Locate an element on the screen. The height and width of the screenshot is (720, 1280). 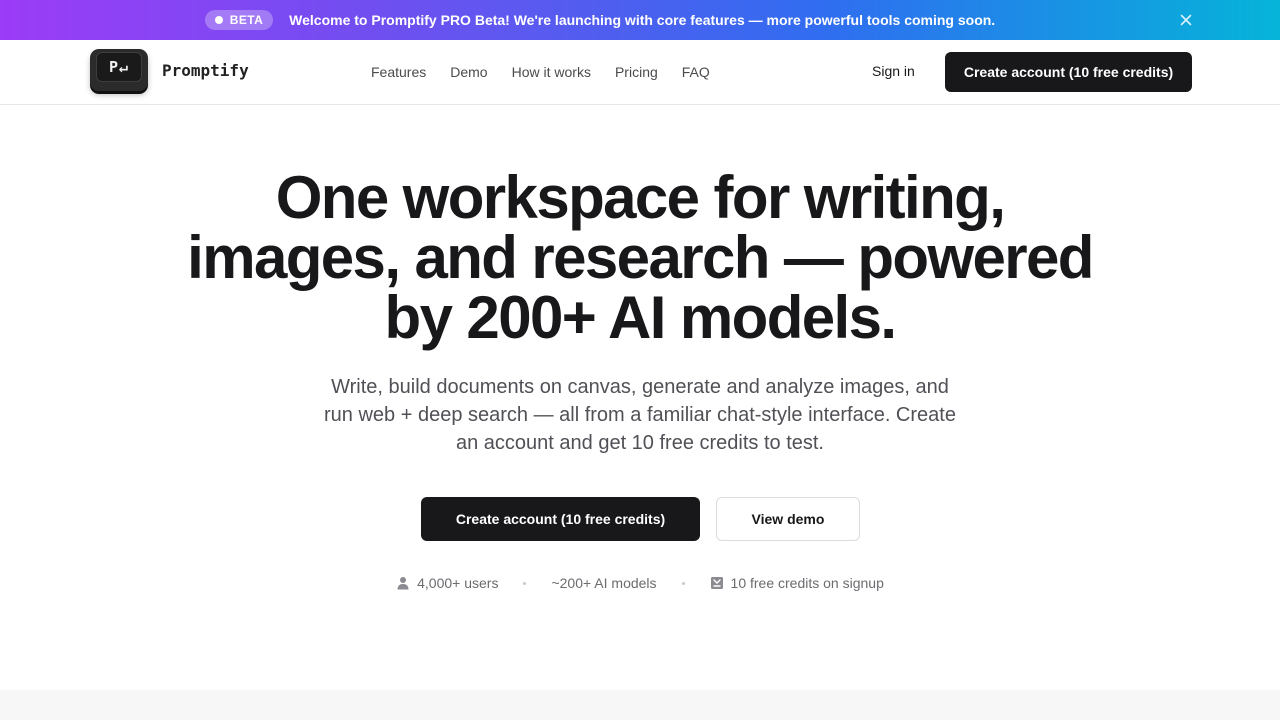
stat-models-label: ~200+ AI models is located at coordinates (604, 583).